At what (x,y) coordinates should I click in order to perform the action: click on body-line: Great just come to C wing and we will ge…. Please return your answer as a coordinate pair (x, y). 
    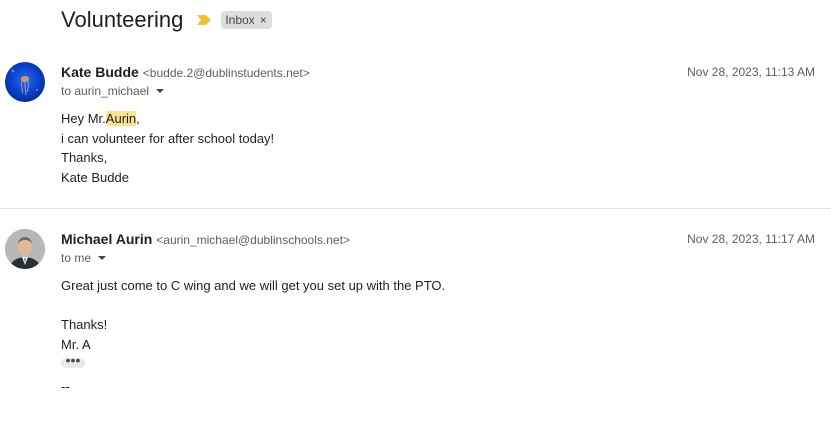
    Looking at the image, I should click on (253, 285).